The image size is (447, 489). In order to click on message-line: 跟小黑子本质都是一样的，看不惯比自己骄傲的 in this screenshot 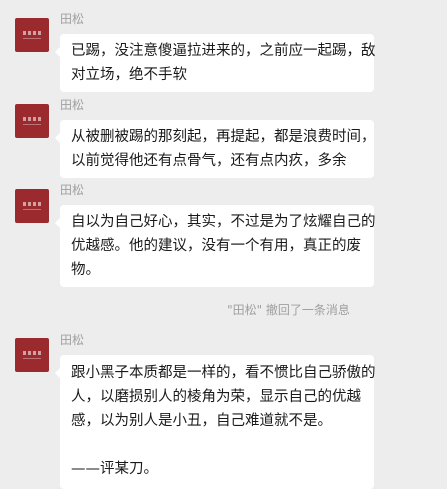, I will do `click(223, 373)`.